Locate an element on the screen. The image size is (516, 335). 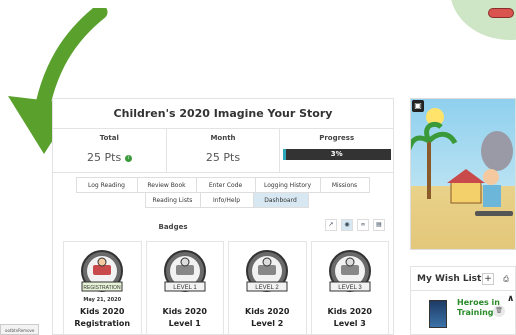
chevron-up-icon: ∧ is located at coordinates (510, 299).